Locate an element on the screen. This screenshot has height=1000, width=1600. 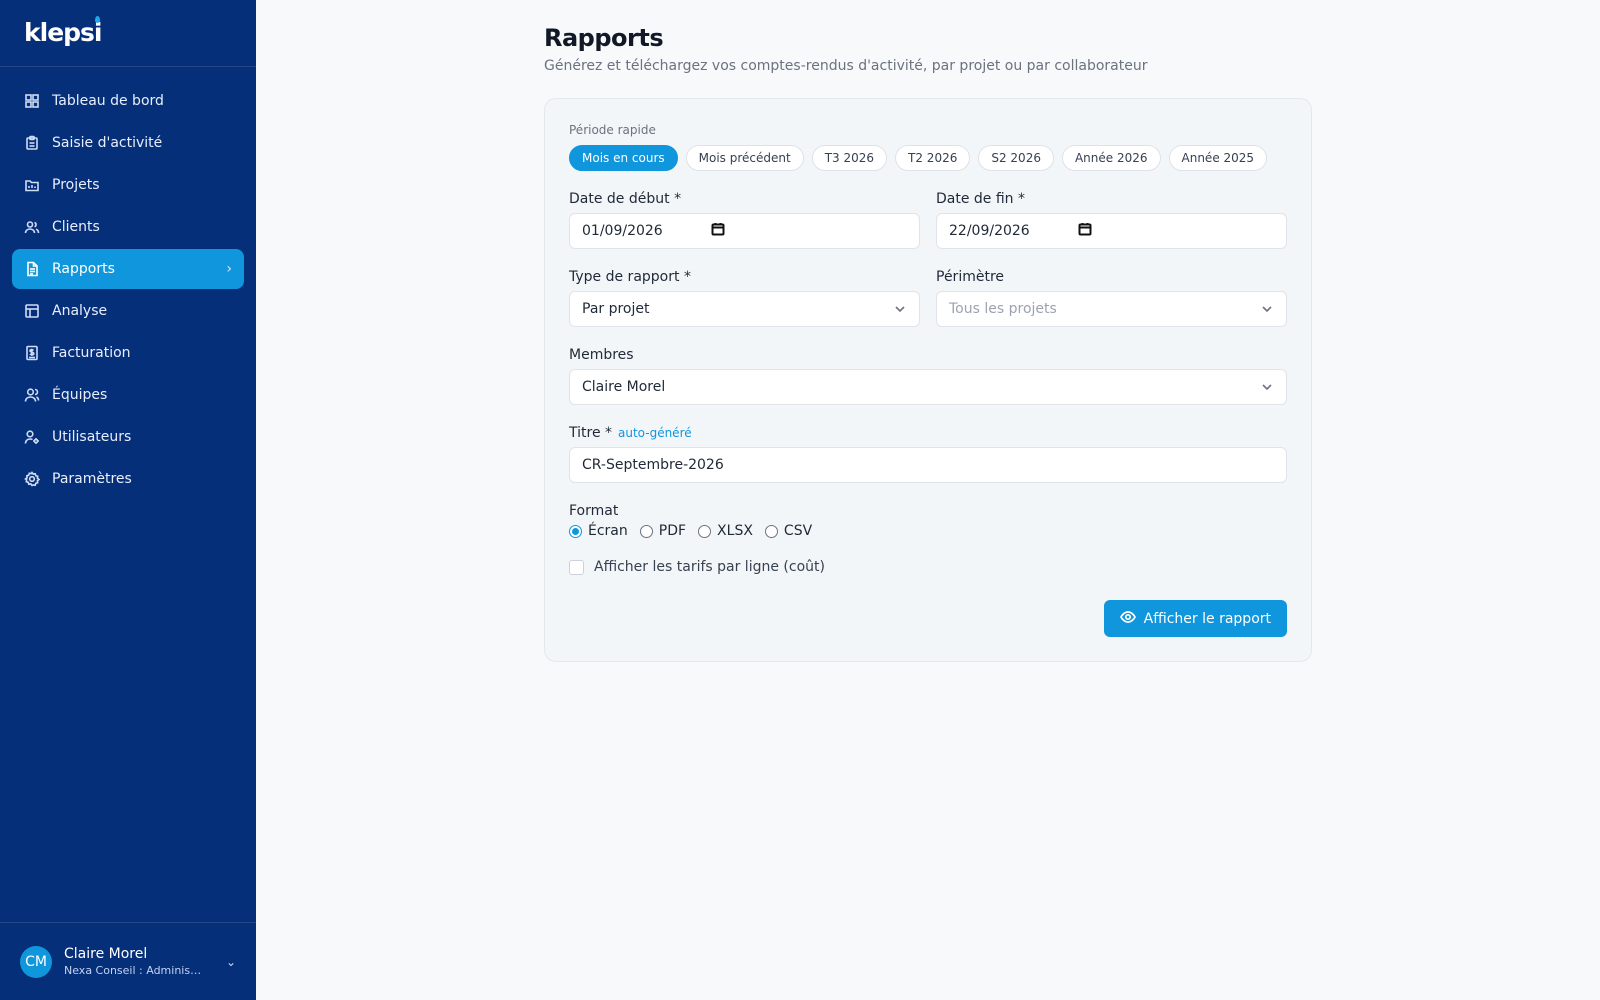
sidebar-item-analyse: Analyse is located at coordinates (128, 311).